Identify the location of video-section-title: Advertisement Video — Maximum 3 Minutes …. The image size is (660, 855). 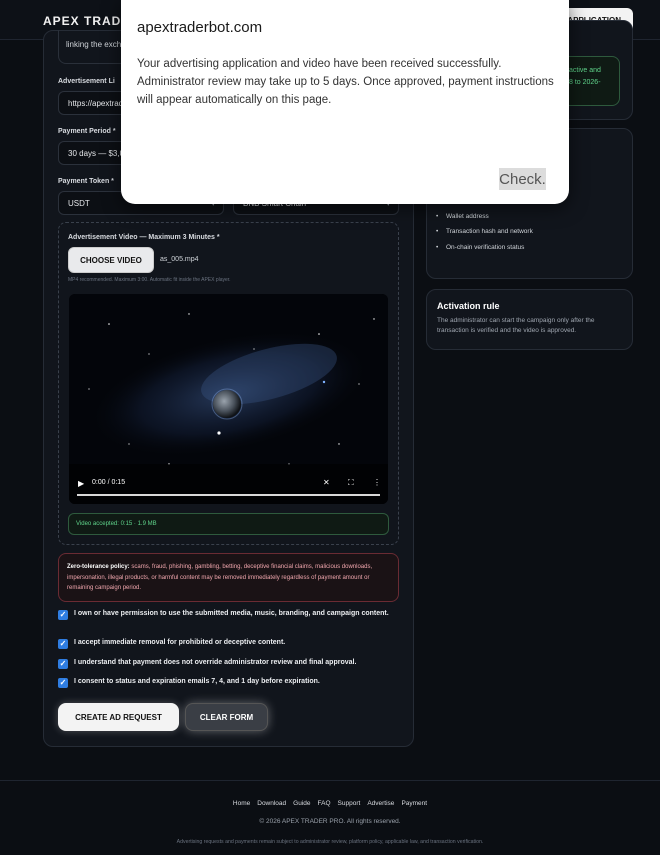
(144, 237).